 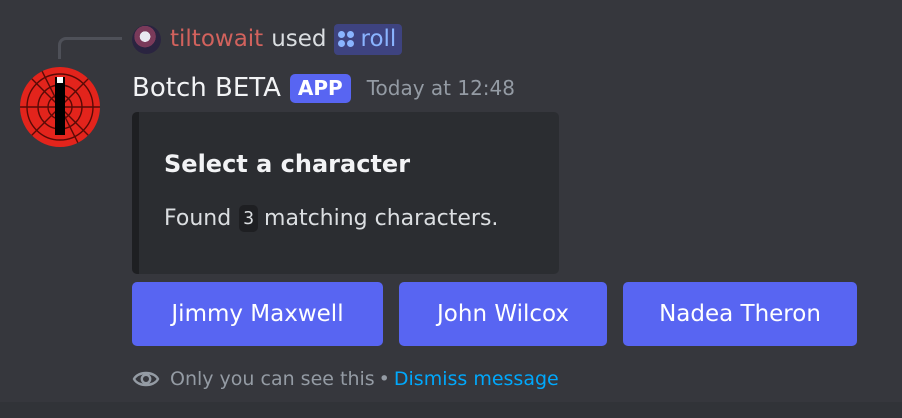 What do you see at coordinates (267, 39) in the screenshot?
I see `reply-context: tiltowait used roll` at bounding box center [267, 39].